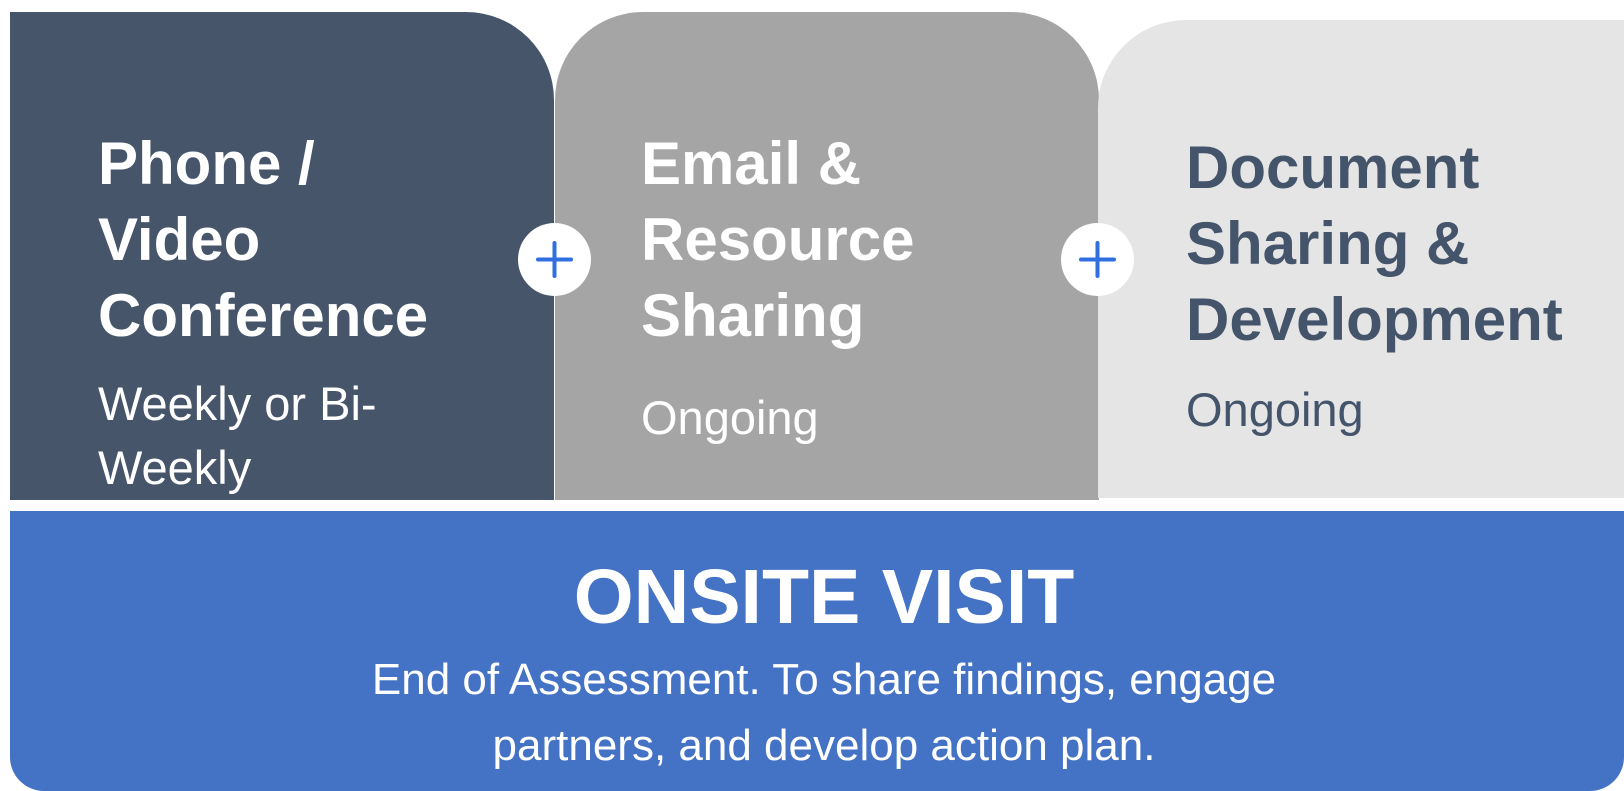 The height and width of the screenshot is (791, 1624). I want to click on banner-title: ONSITE VISIT, so click(824, 597).